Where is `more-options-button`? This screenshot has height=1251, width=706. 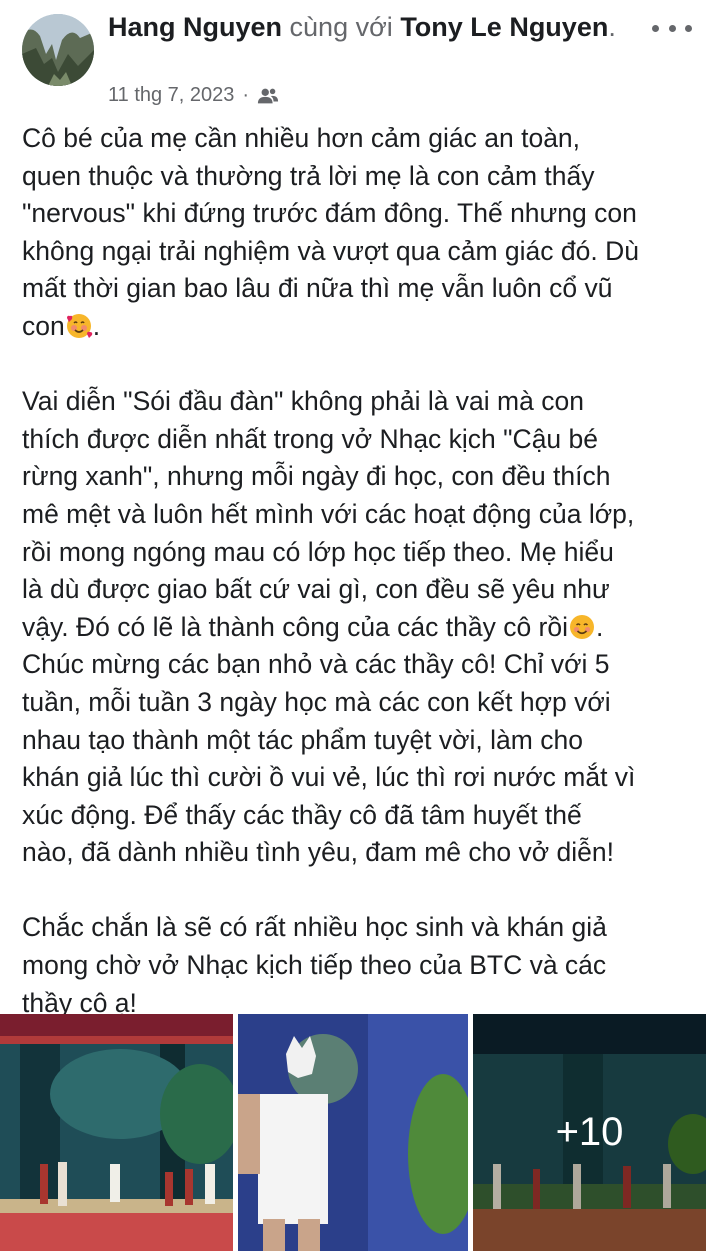 more-options-button is located at coordinates (672, 28).